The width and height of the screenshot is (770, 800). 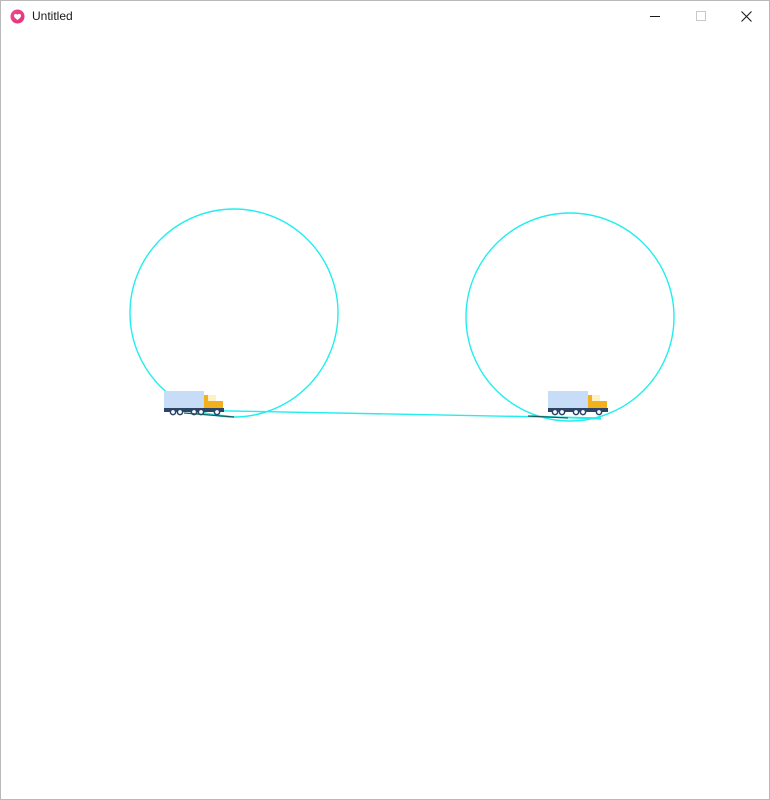 What do you see at coordinates (17, 16) in the screenshot?
I see `heart-app-icon` at bounding box center [17, 16].